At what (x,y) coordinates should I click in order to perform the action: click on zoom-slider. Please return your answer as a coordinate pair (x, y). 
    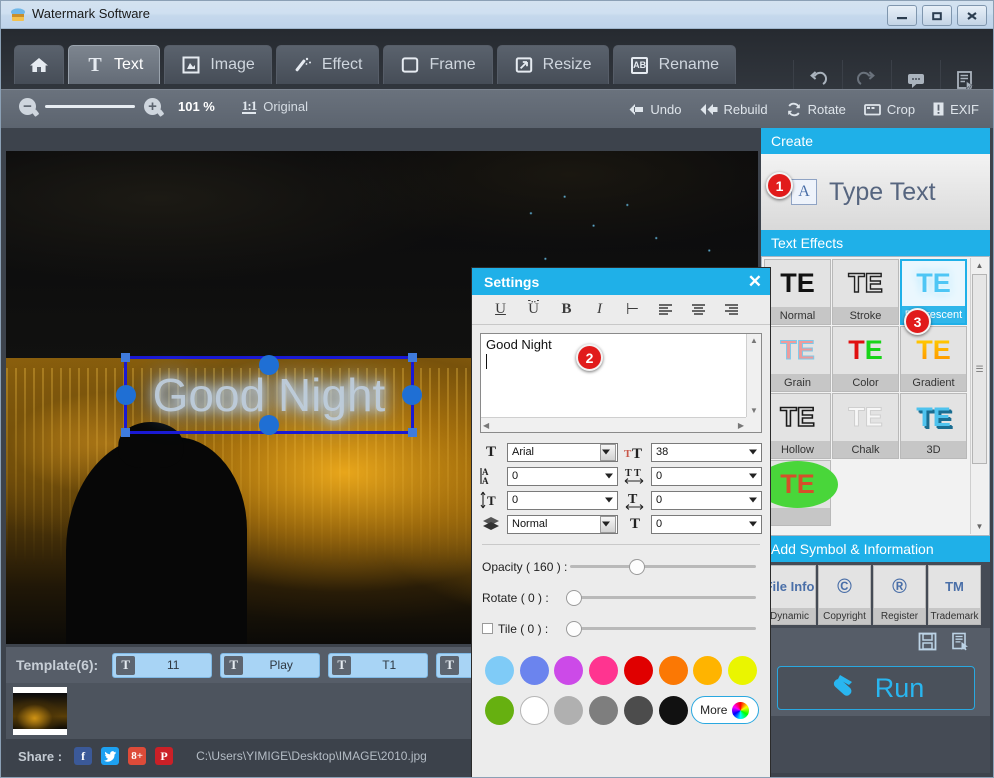
    Looking at the image, I should click on (90, 106).